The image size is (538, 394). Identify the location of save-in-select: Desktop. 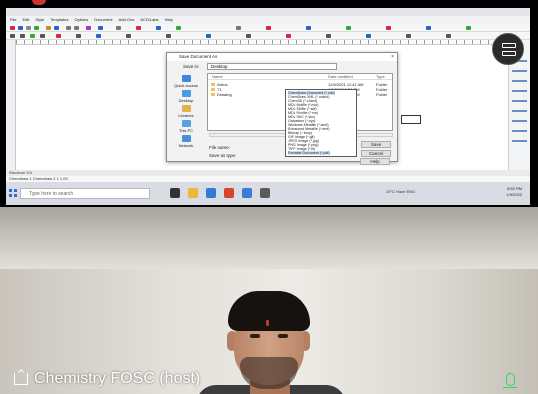
(272, 66).